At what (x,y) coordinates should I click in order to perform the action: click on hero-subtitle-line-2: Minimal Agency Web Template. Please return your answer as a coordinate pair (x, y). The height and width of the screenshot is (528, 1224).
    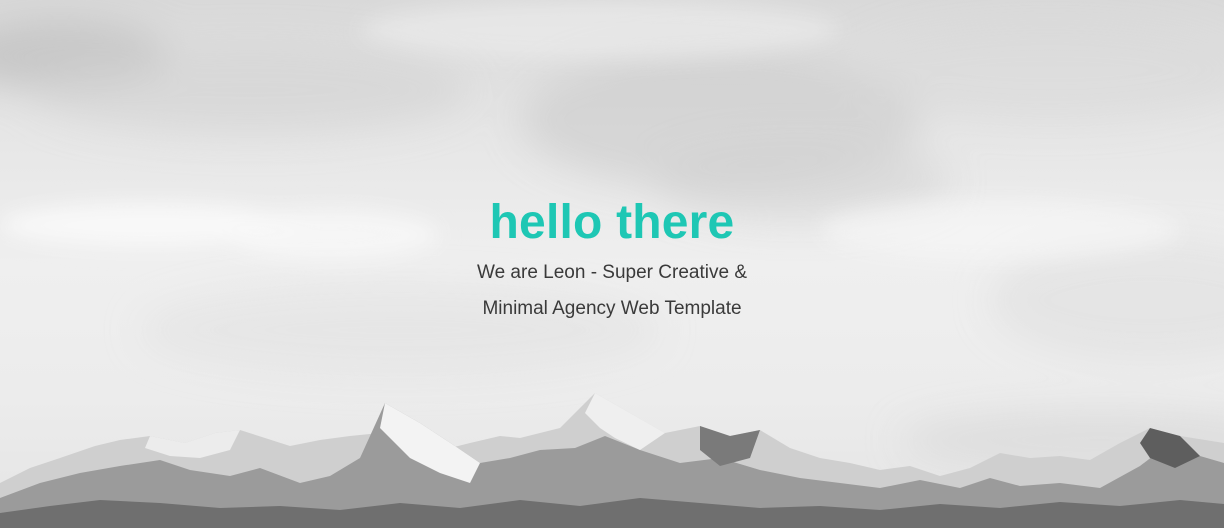
    Looking at the image, I should click on (612, 308).